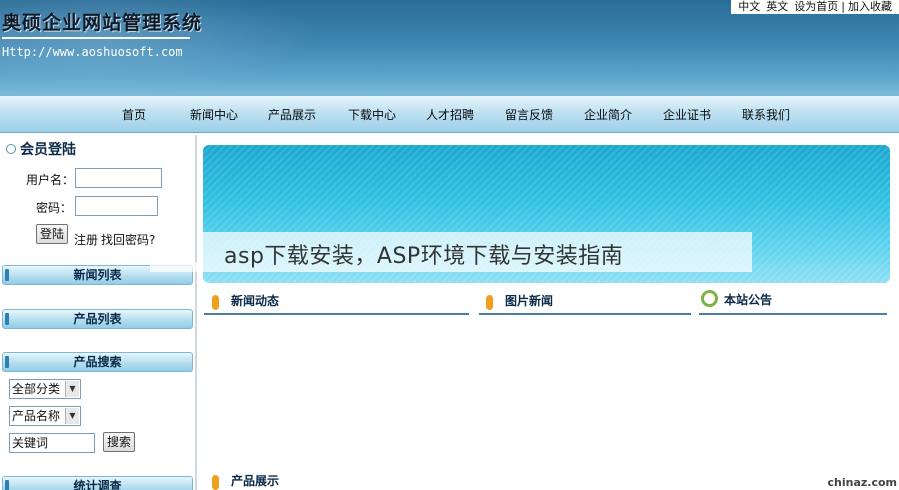 This screenshot has width=899, height=490. I want to click on title-divider, so click(96, 38).